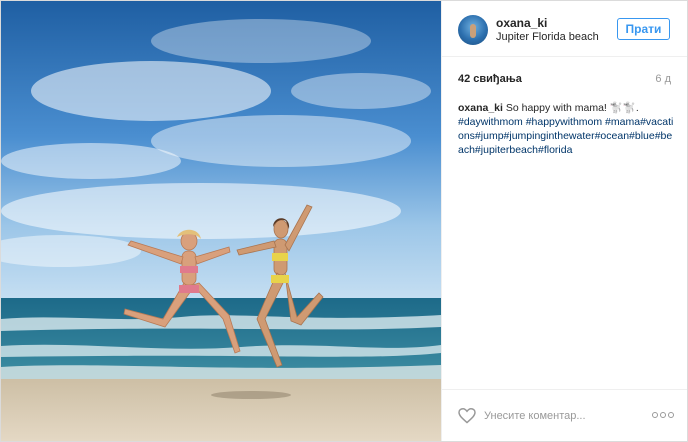  Describe the element at coordinates (564, 80) in the screenshot. I see `post-meta: 42 свиђања 6 д` at that location.